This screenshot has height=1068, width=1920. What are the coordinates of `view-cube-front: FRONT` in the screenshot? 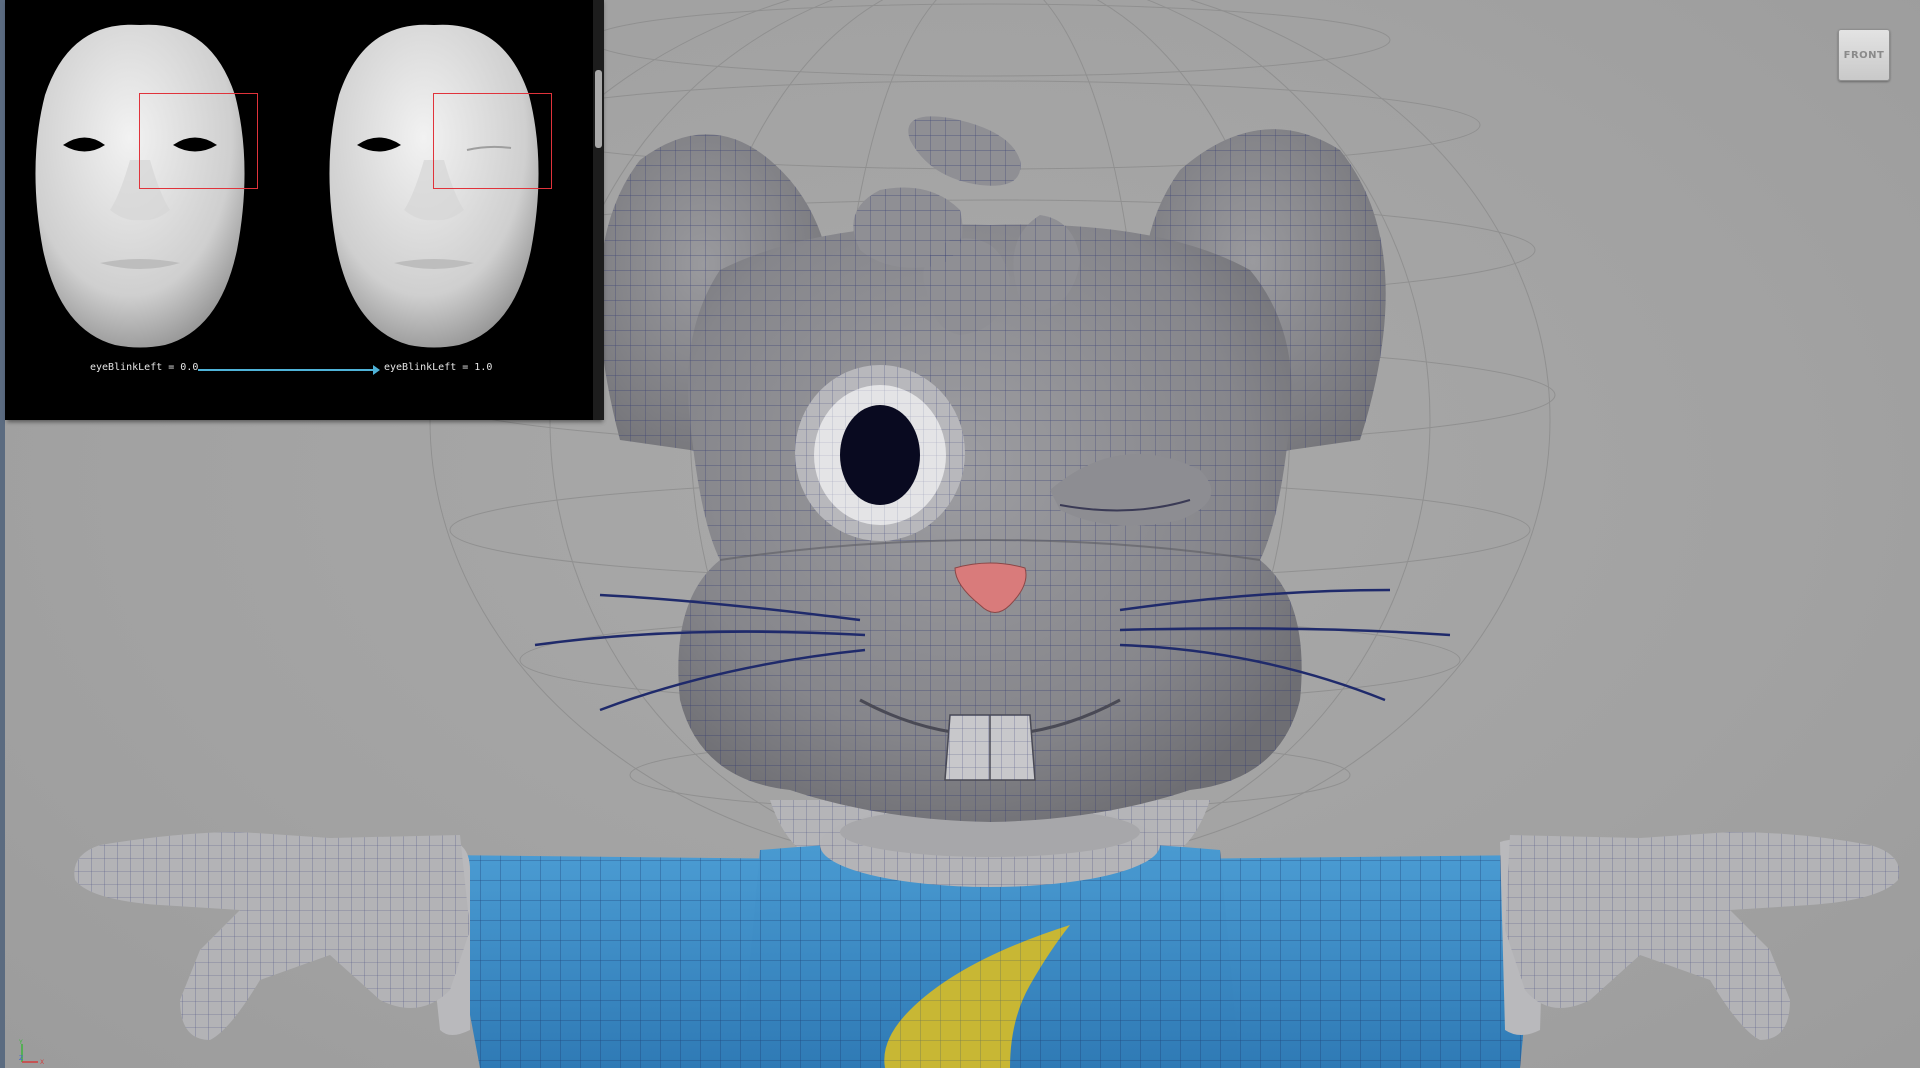 It's located at (1864, 55).